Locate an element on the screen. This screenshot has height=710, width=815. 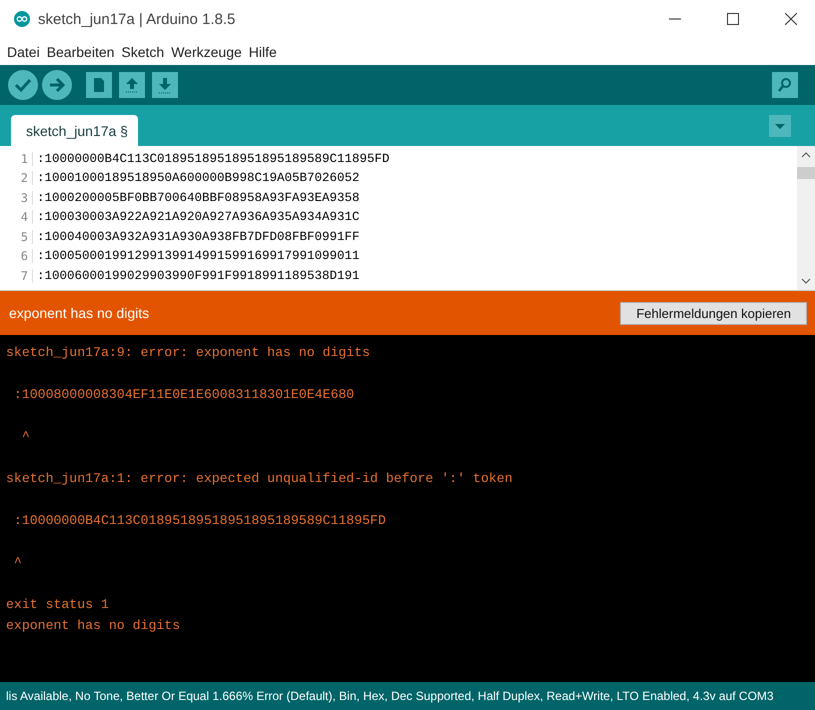
scroll-thumb is located at coordinates (806, 173).